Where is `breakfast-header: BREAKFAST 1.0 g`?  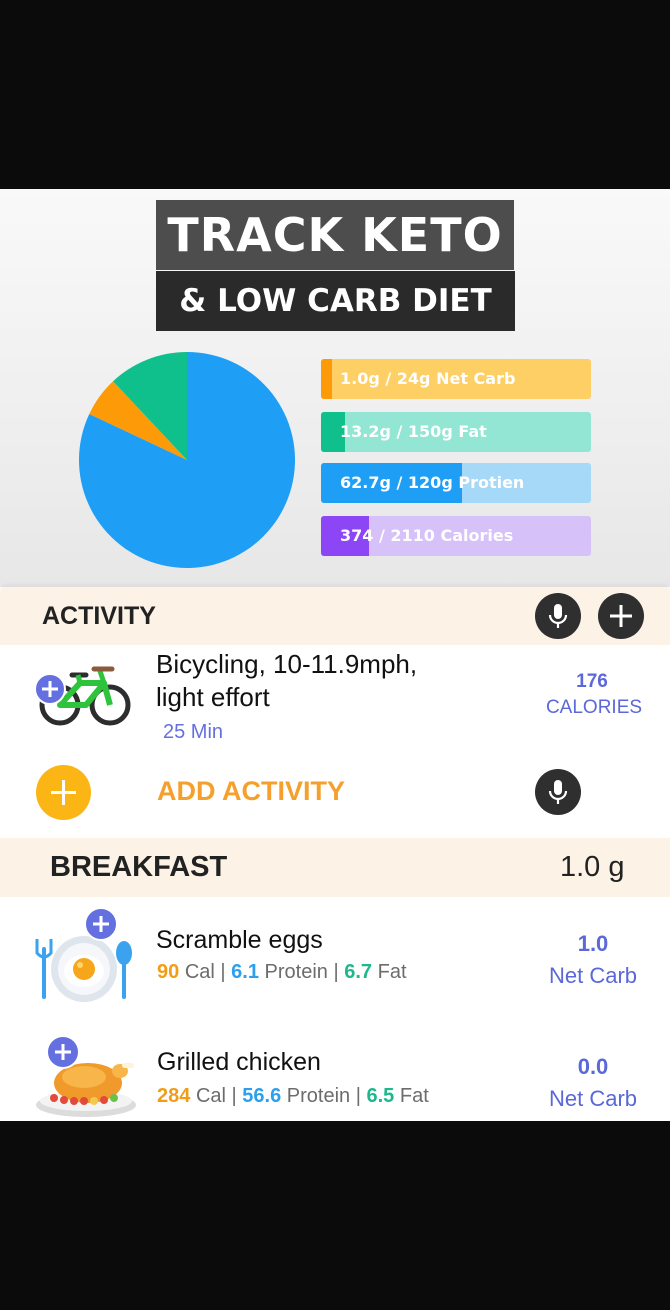
breakfast-header: BREAKFAST 1.0 g is located at coordinates (335, 867).